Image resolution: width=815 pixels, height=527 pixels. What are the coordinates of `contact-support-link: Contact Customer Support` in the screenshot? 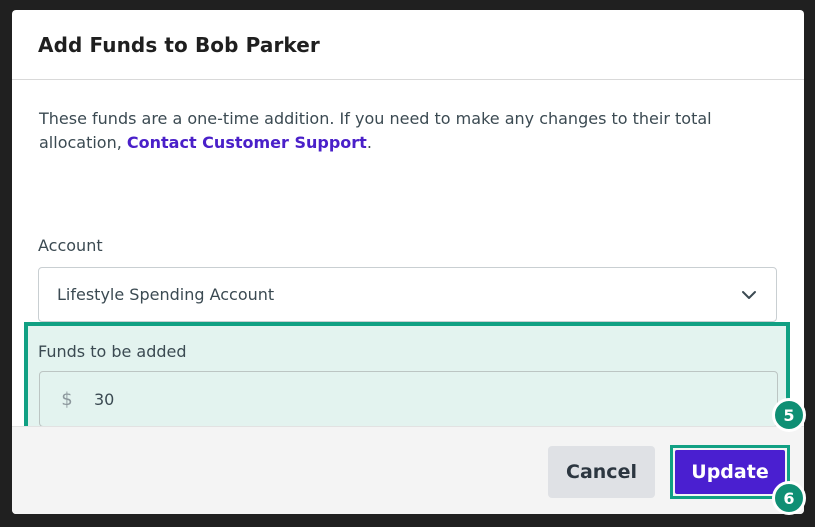 It's located at (247, 142).